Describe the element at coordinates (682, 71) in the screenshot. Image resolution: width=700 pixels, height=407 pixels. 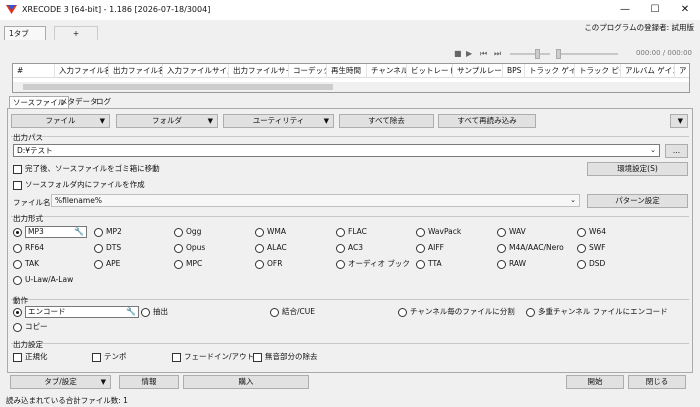
I see `column-header: ア` at that location.